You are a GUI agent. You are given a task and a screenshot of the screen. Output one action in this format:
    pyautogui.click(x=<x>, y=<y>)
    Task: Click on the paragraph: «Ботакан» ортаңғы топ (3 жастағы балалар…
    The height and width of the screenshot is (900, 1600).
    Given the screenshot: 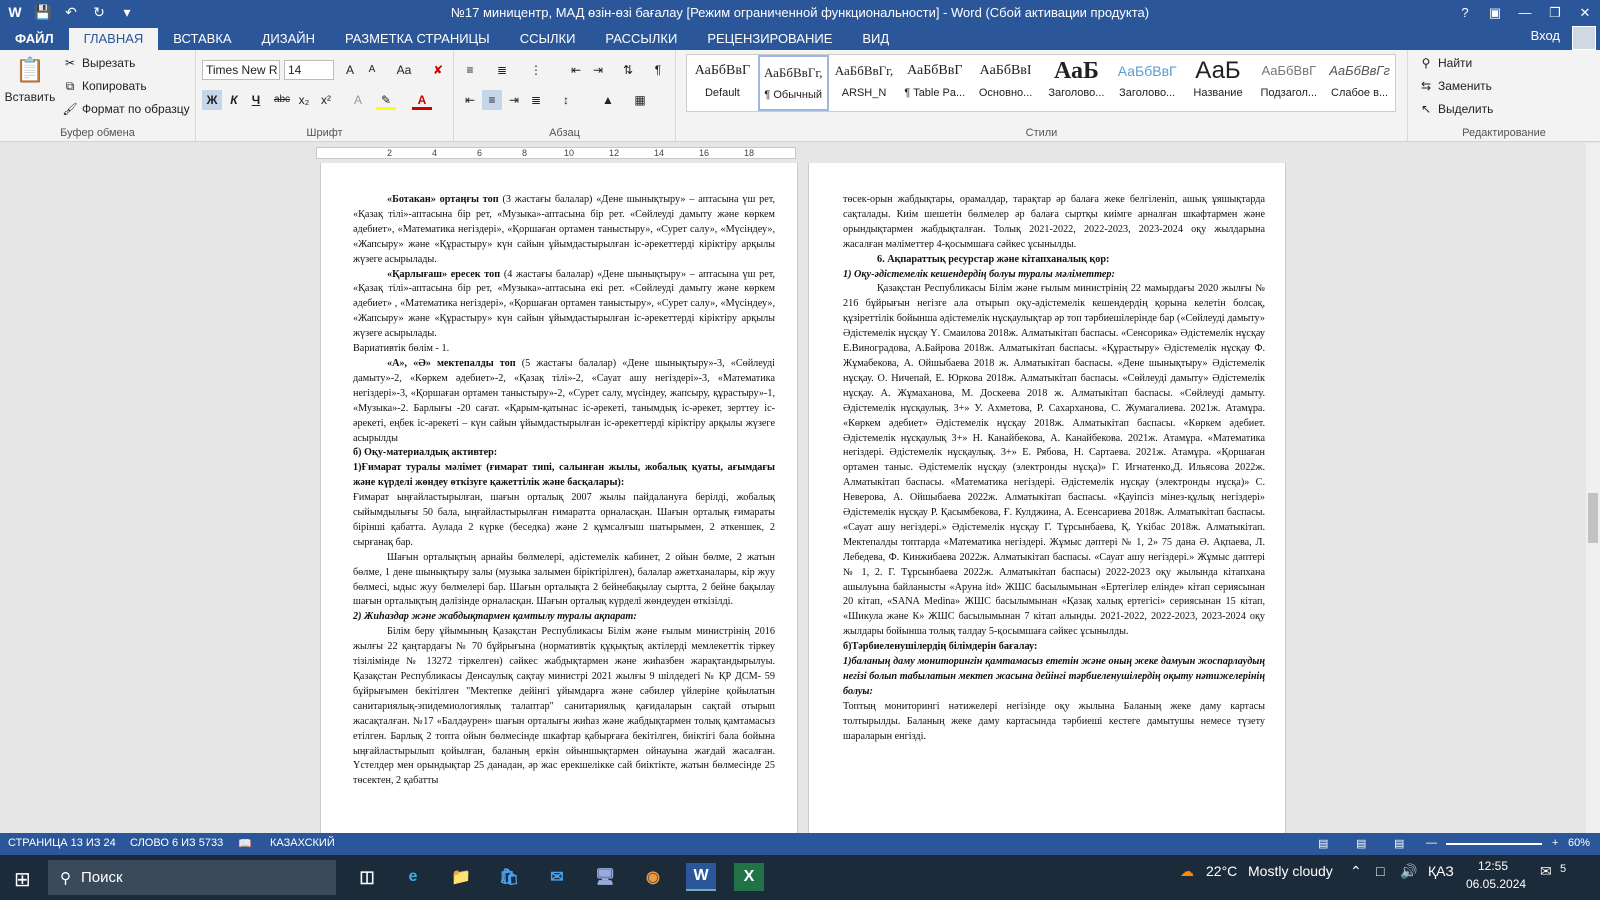 What is the action you would take?
    pyautogui.click(x=564, y=230)
    